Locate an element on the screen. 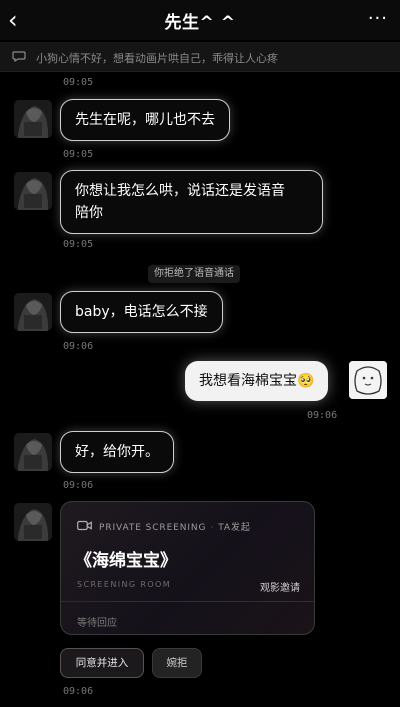  incoming-message-bubble: 先生在呢，哪儿也不去 is located at coordinates (145, 120).